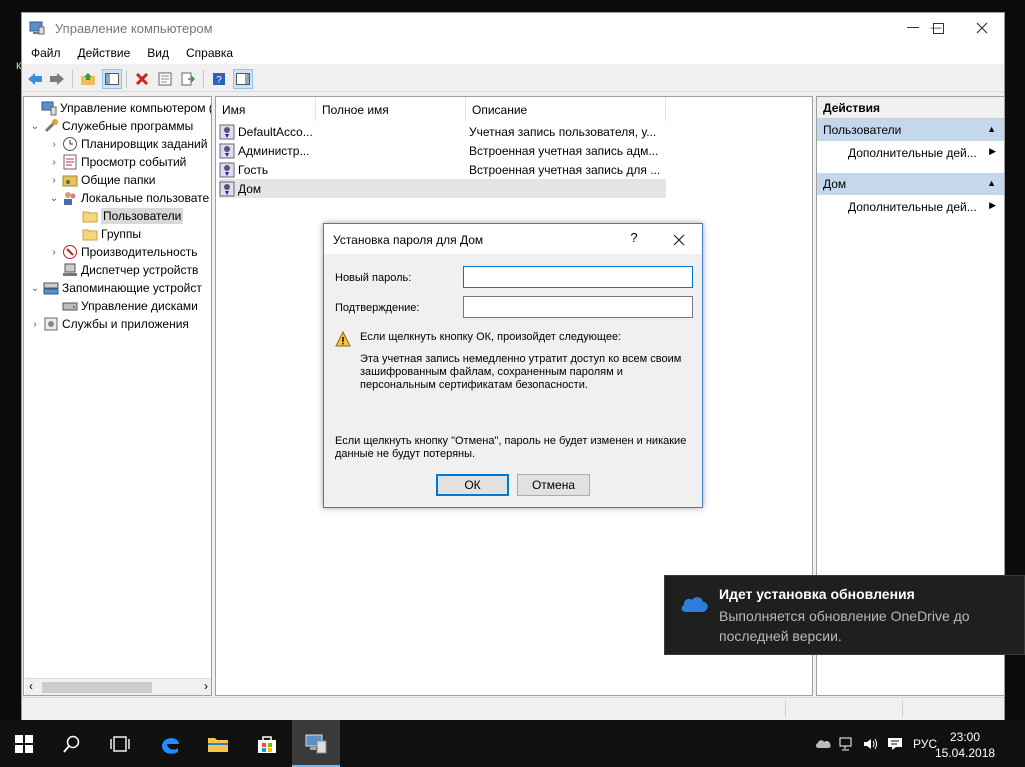  I want to click on store-button, so click(267, 743).